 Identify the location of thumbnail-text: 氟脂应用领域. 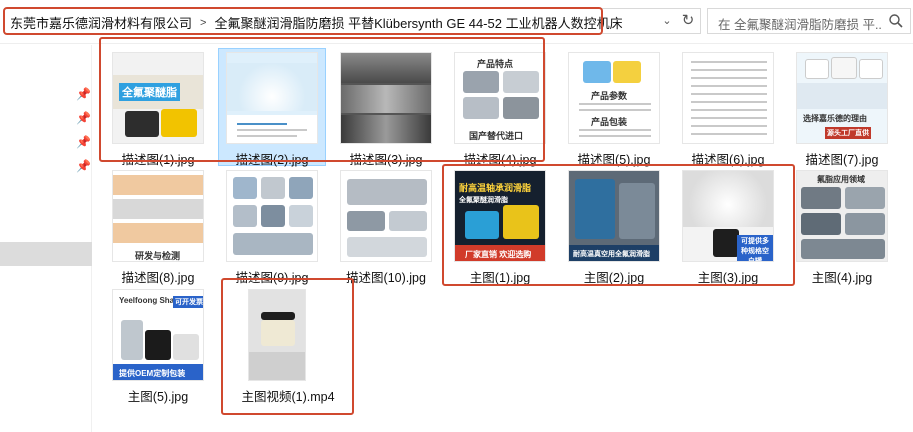
(841, 179).